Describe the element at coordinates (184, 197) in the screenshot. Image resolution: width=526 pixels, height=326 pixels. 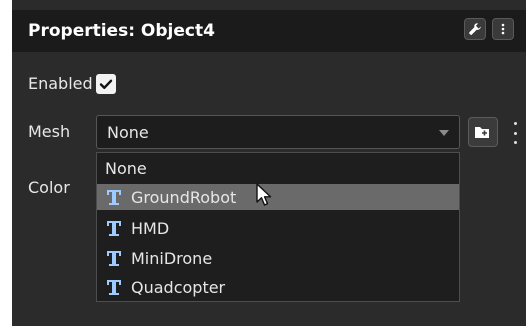
I see `option-label: GroundRobot` at that location.